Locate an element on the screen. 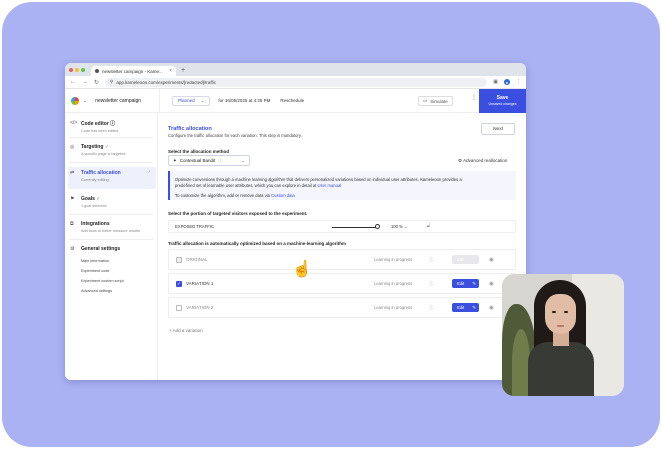 This screenshot has height=449, width=662. sidebar-item-label: Integrations is located at coordinates (95, 224).